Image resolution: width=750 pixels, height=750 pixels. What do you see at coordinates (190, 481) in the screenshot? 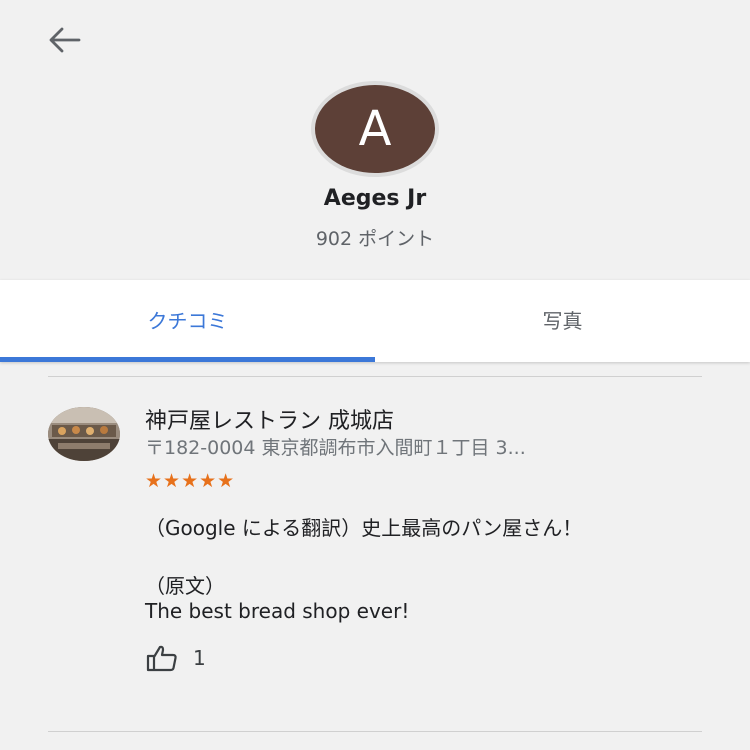
I see `star-rating: ★★★★★` at bounding box center [190, 481].